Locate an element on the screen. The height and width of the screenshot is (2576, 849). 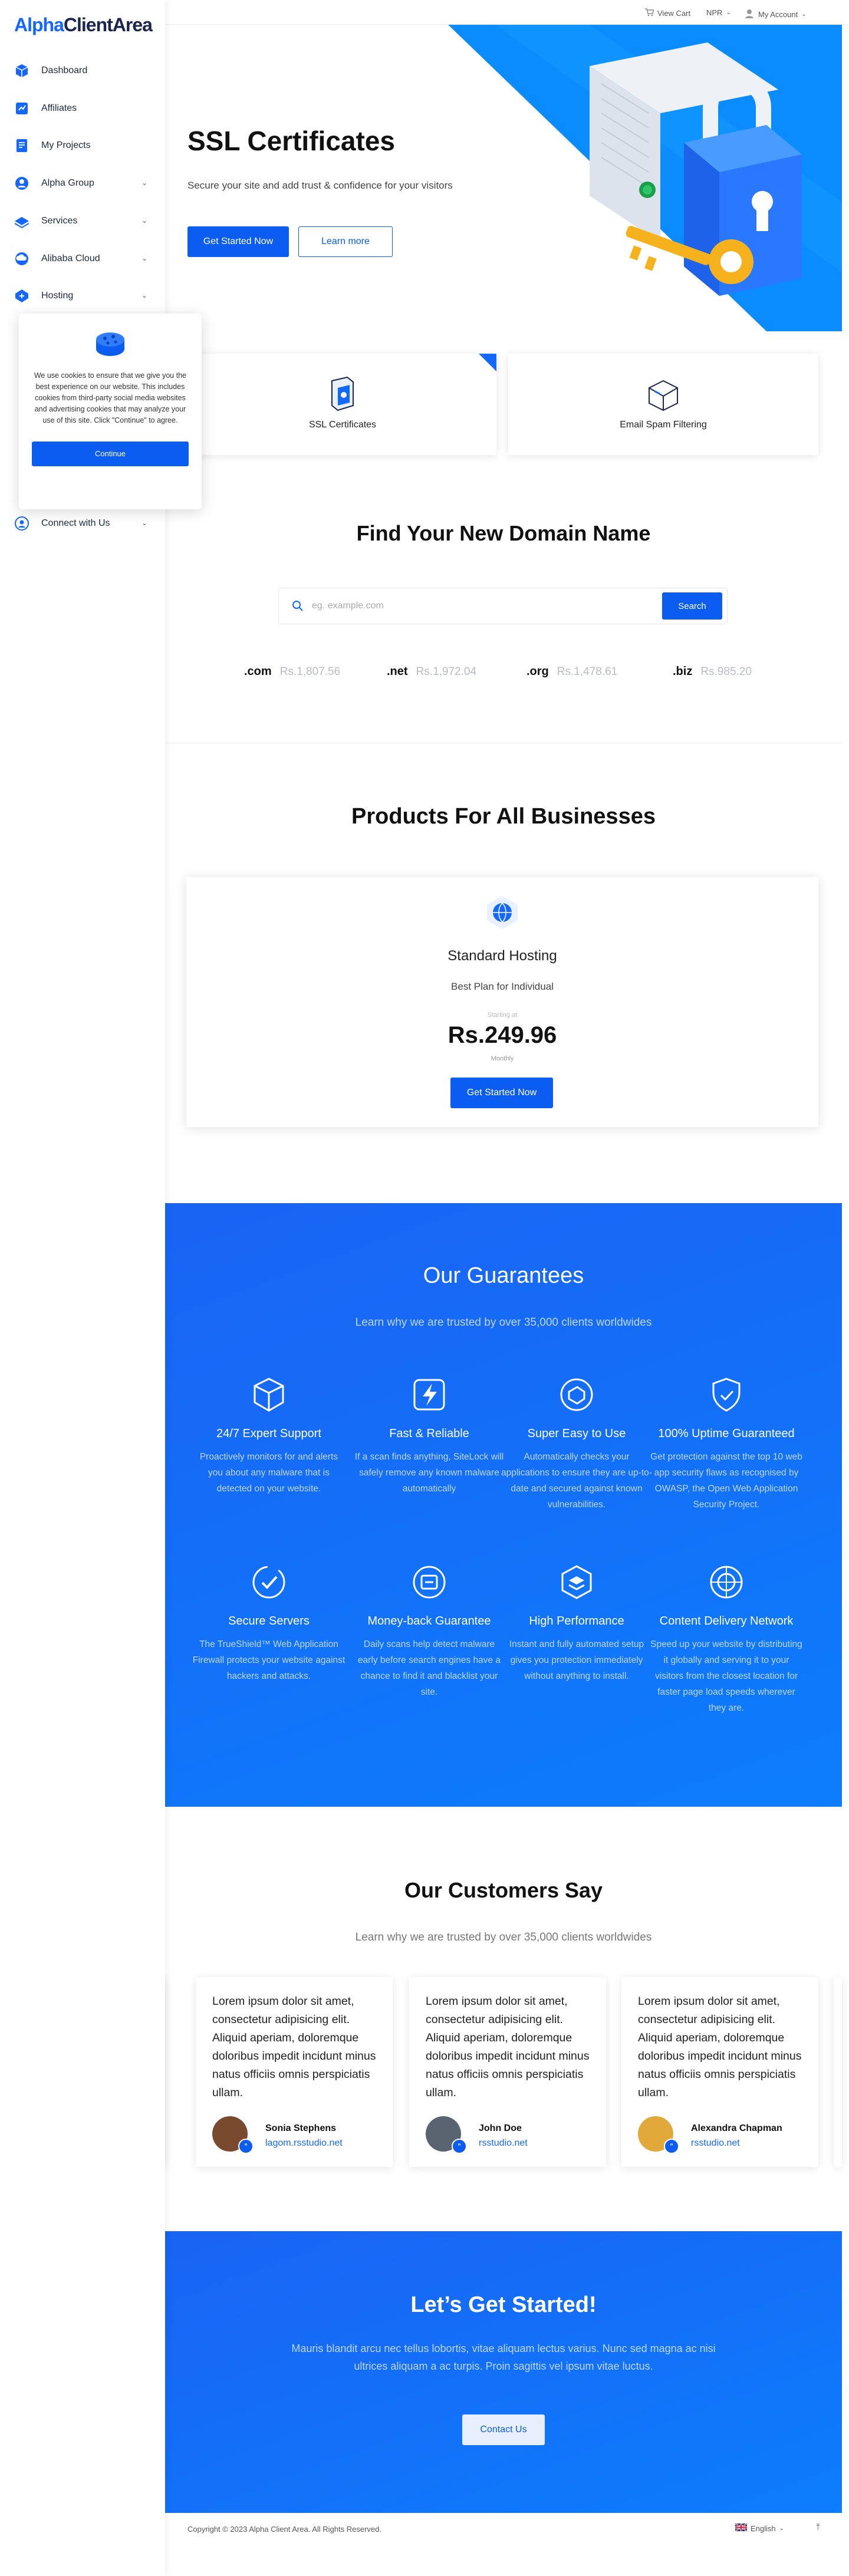
feature-card-label: Email Spam Filtering is located at coordinates (664, 425).